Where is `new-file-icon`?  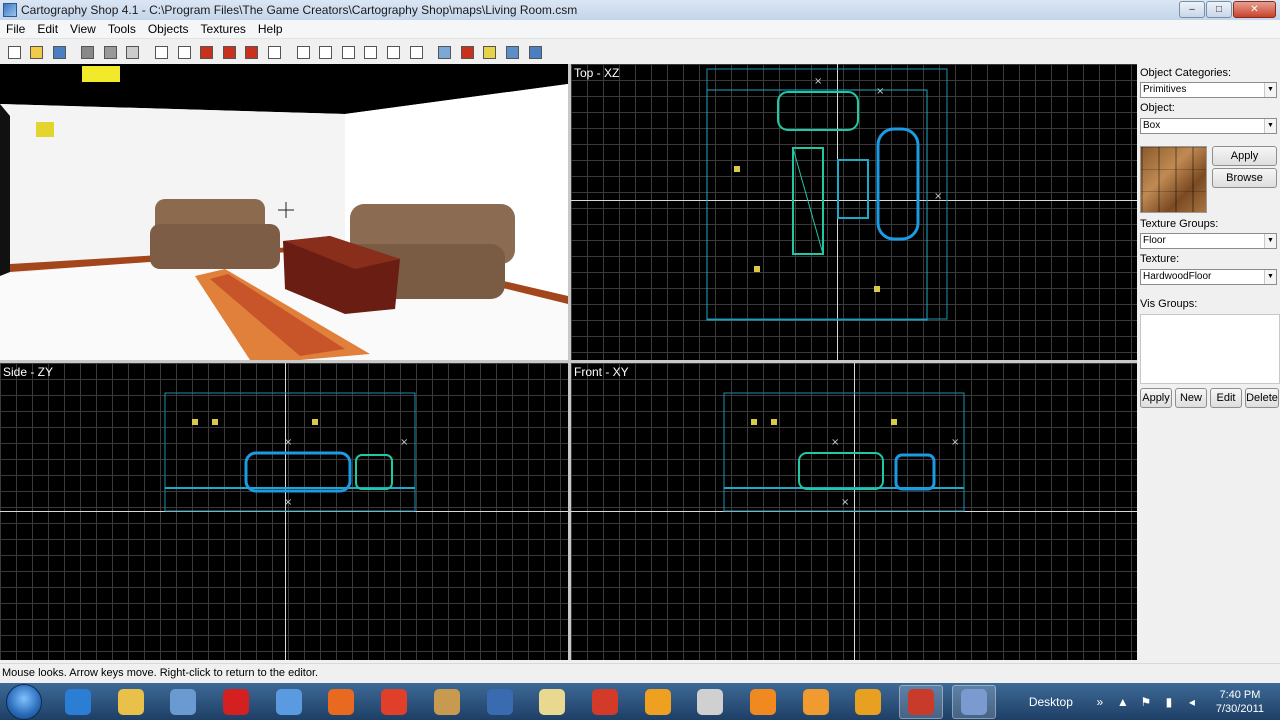 new-file-icon is located at coordinates (14, 52).